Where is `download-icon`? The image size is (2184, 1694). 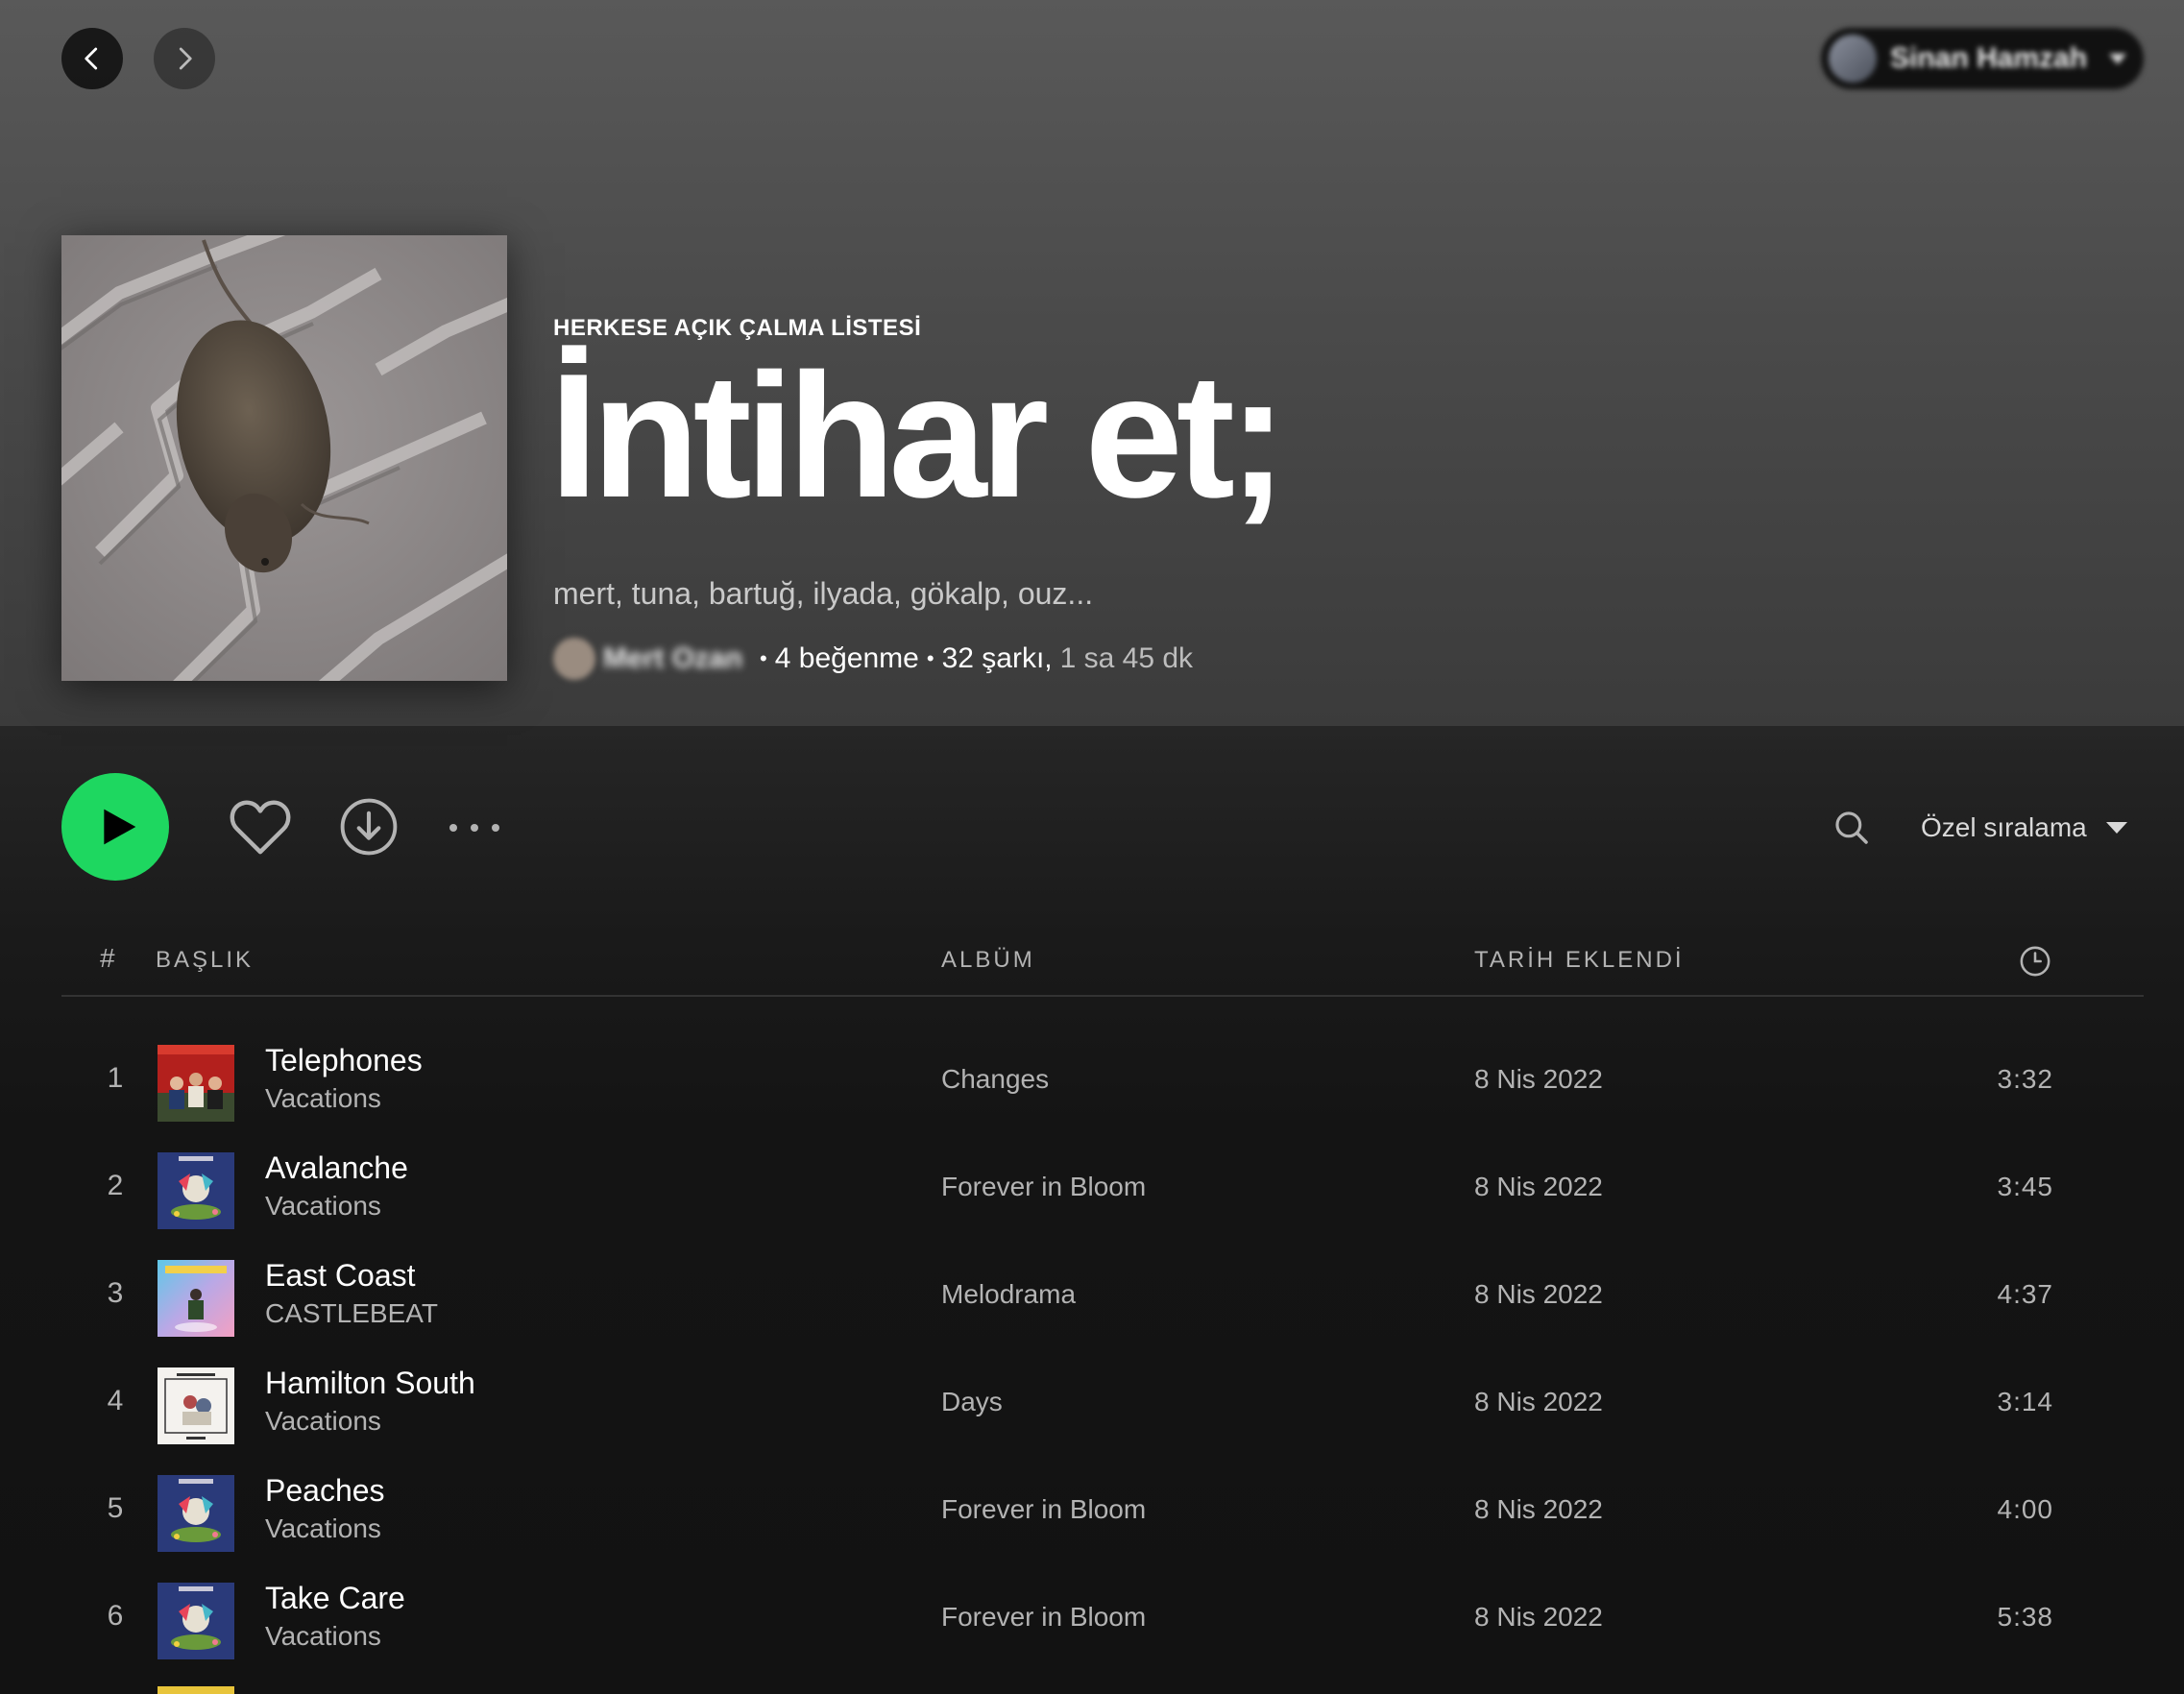
download-icon is located at coordinates (369, 827).